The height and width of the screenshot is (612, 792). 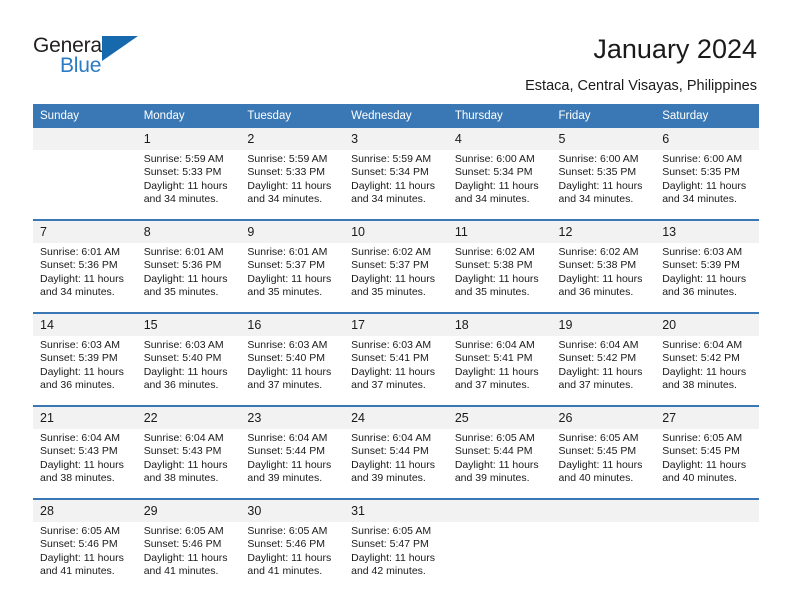 What do you see at coordinates (182, 358) in the screenshot?
I see `sunset-text: Sunset: 5:40 PM` at bounding box center [182, 358].